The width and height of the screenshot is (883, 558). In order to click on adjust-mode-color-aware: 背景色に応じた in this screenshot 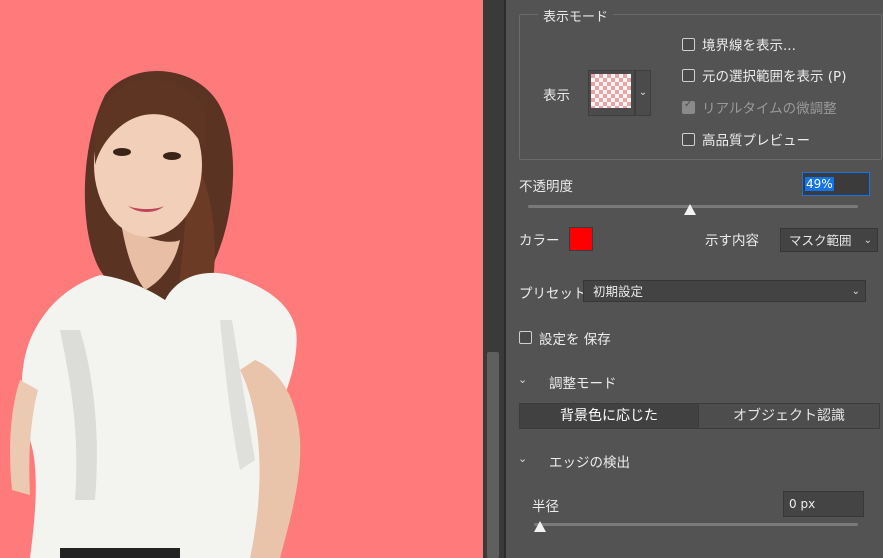, I will do `click(609, 416)`.